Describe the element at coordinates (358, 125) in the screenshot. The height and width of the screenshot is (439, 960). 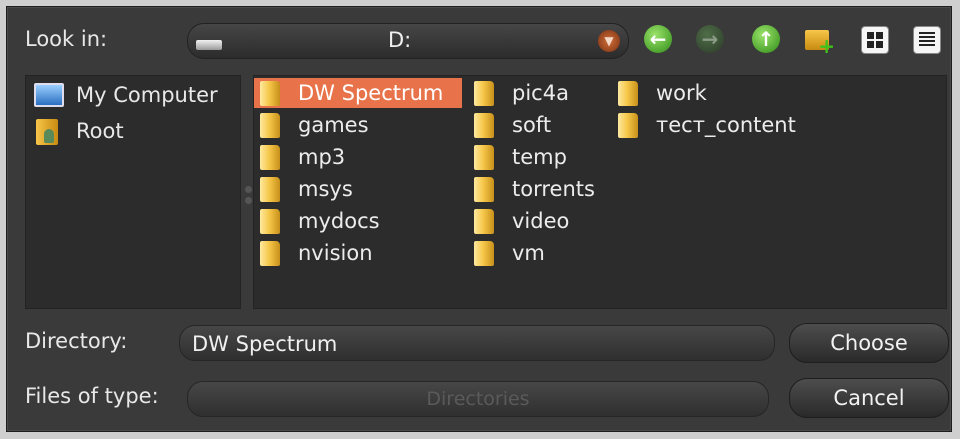
I see `list-item: games` at that location.